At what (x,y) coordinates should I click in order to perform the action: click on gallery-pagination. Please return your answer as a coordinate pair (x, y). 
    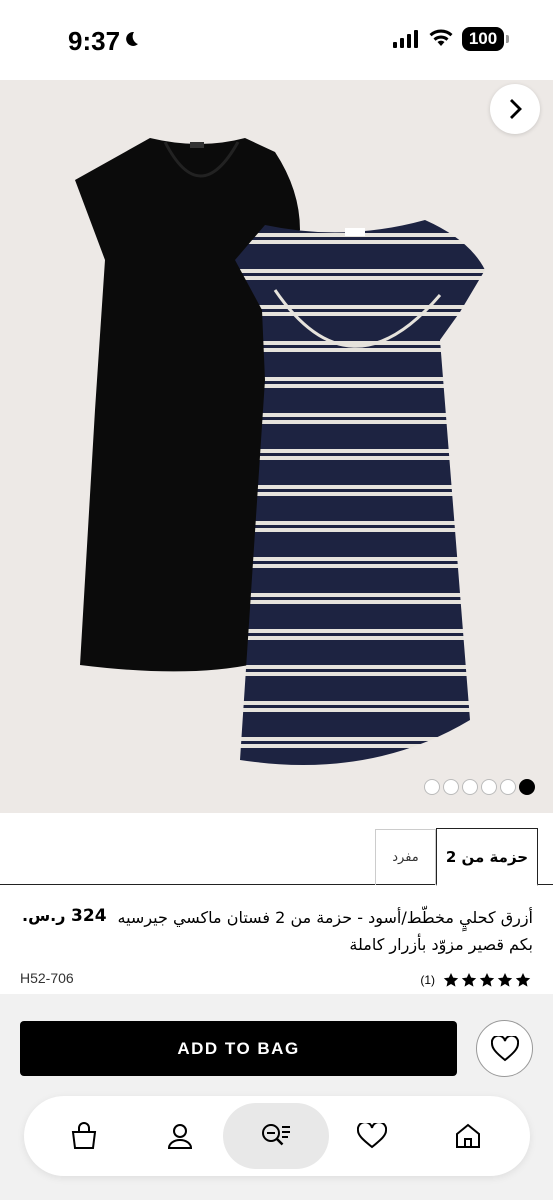
    Looking at the image, I should click on (479, 787).